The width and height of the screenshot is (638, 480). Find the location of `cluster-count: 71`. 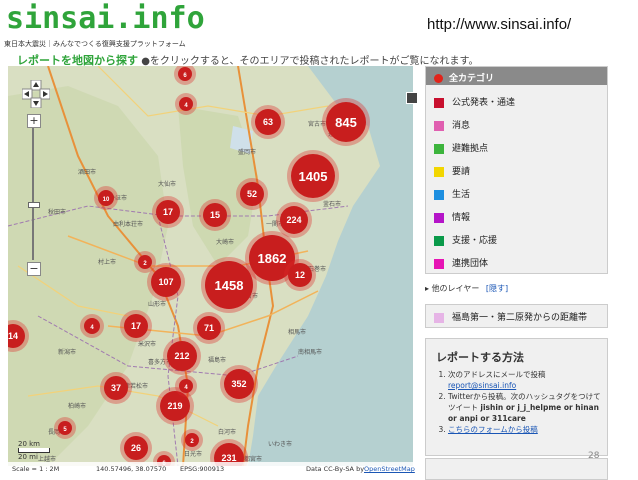

cluster-count: 71 is located at coordinates (209, 328).